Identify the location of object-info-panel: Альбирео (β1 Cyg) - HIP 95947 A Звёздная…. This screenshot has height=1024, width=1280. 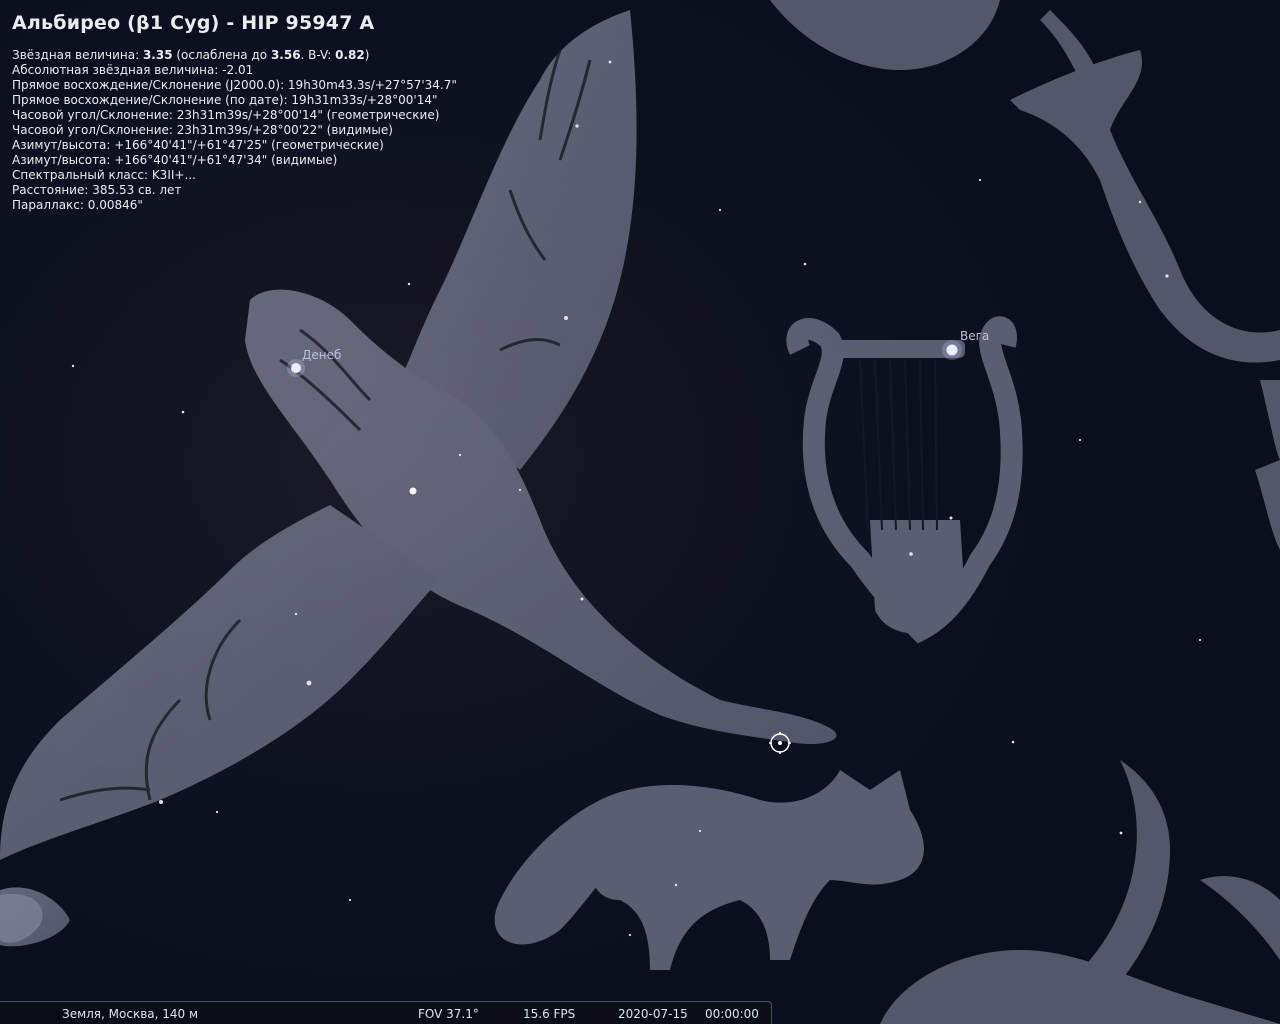
(234, 112).